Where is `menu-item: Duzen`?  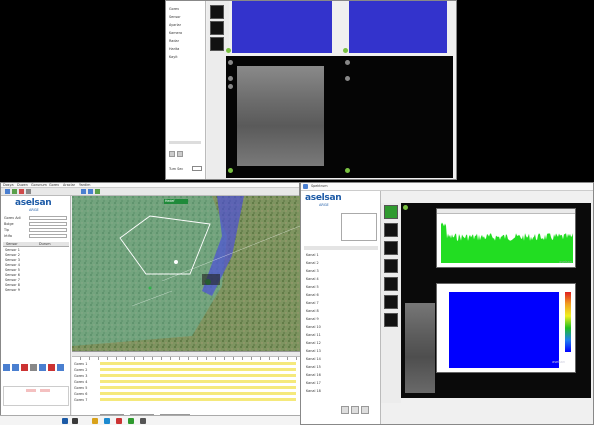
menu-item: Duzen is located at coordinates (22, 185).